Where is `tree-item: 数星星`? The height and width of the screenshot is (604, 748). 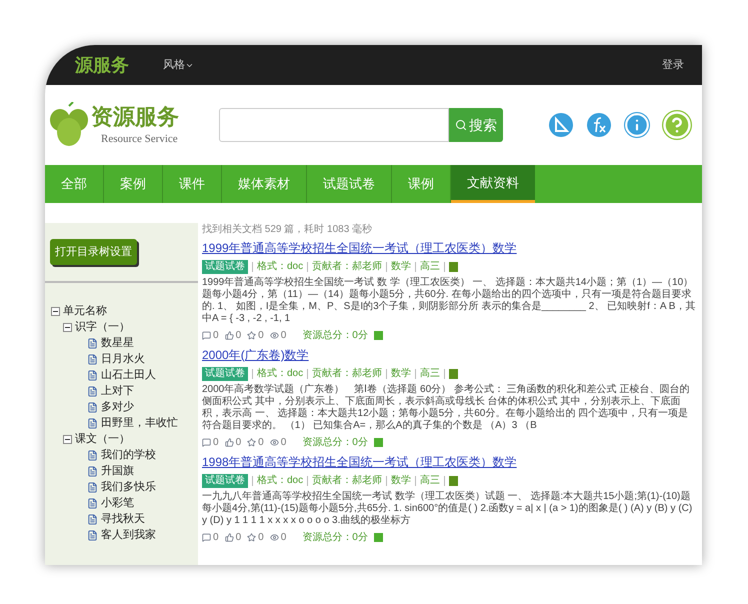
tree-item: 数星星 is located at coordinates (117, 343).